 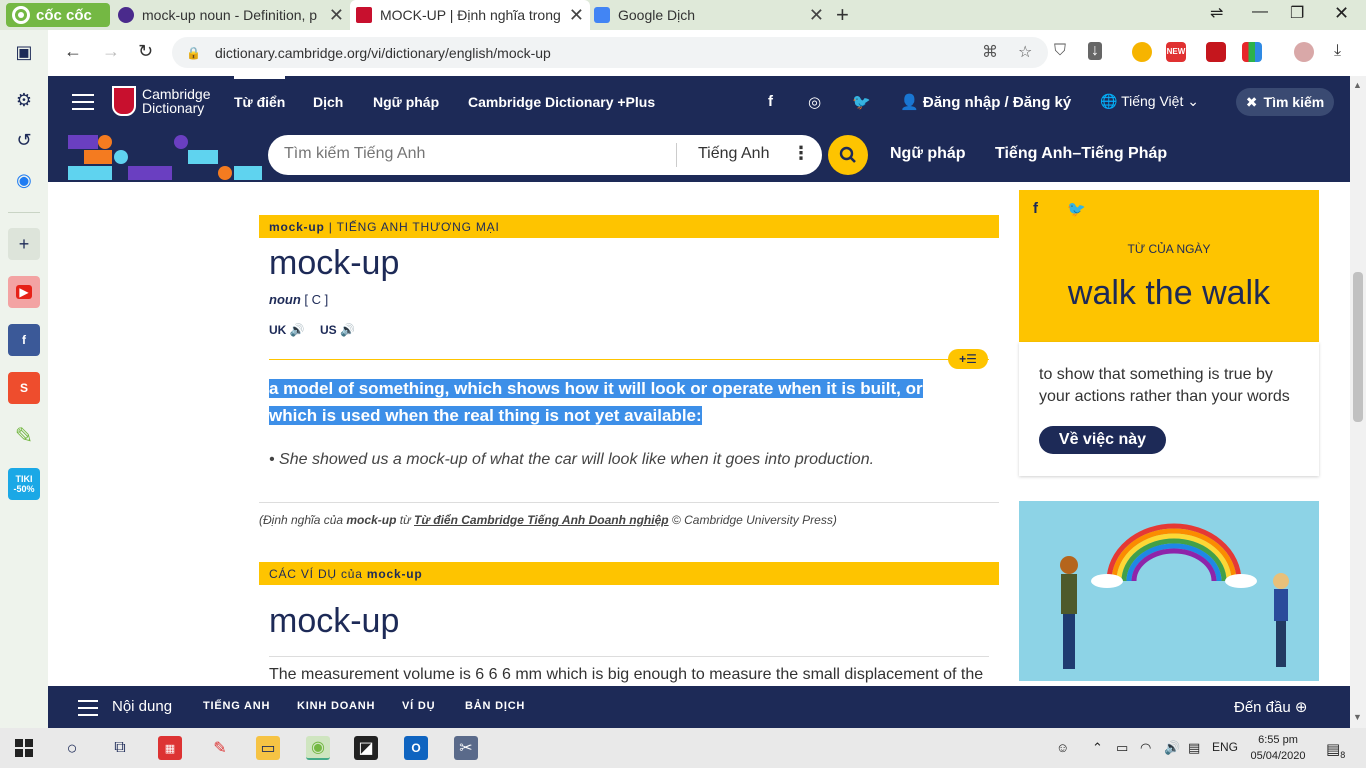 What do you see at coordinates (24, 100) in the screenshot?
I see `settings-icon: ⚙` at bounding box center [24, 100].